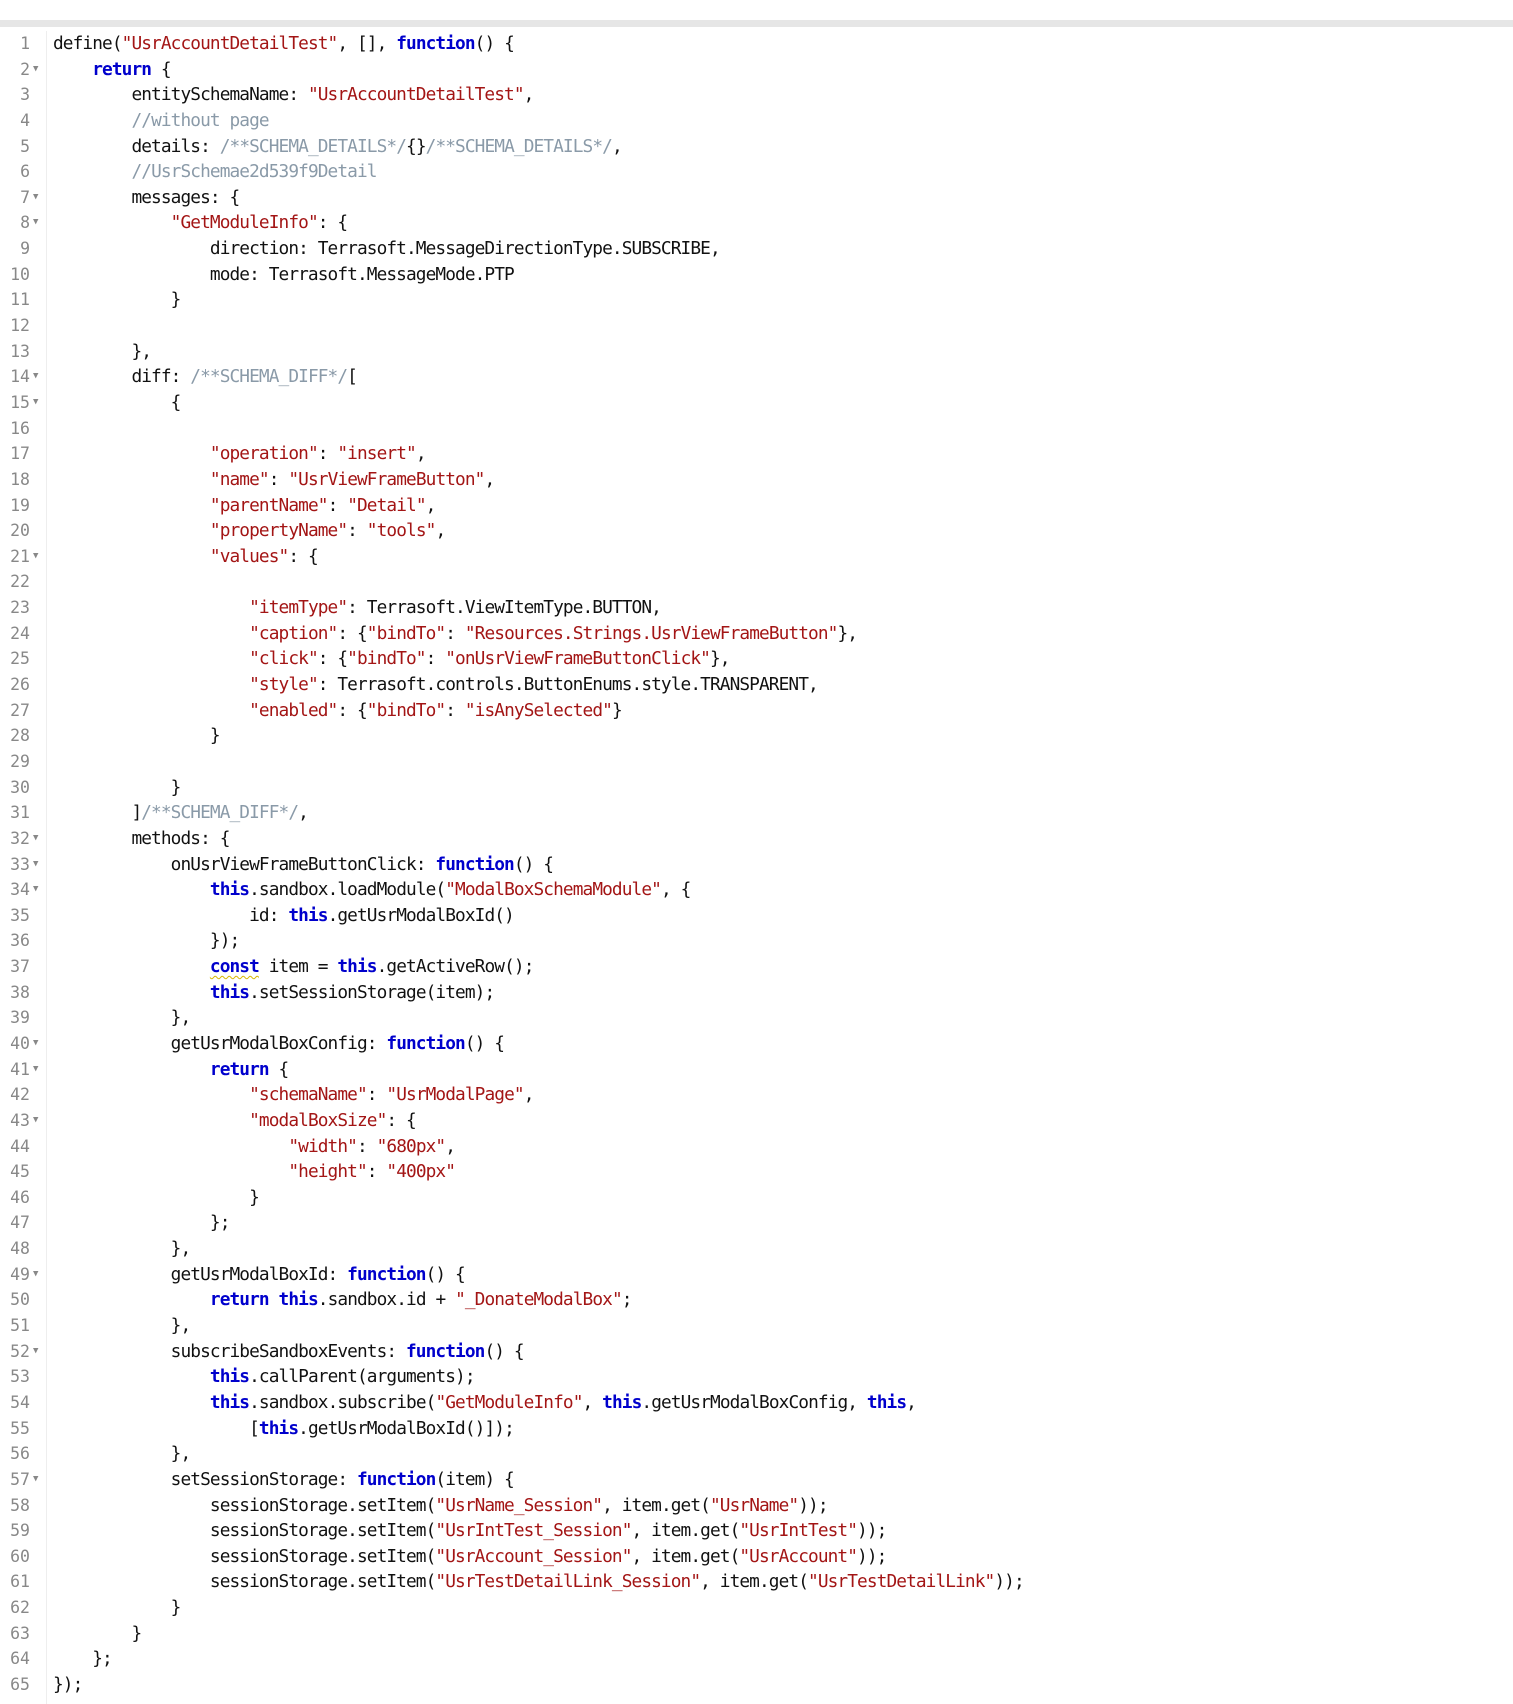  Describe the element at coordinates (756, 1634) in the screenshot. I see `code-line: 63 }` at that location.